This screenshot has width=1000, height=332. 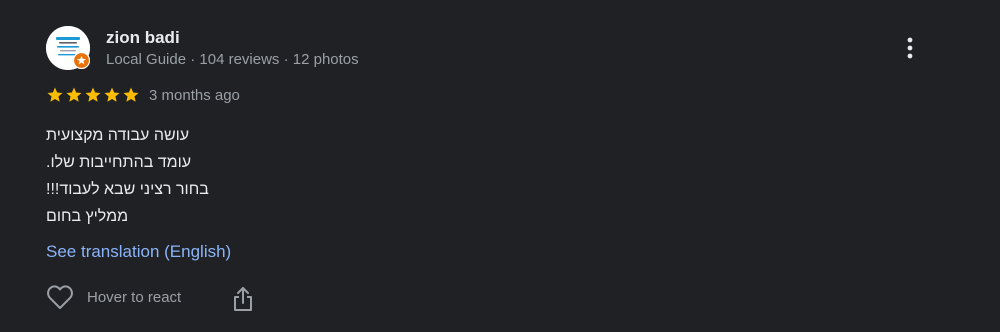 I want to click on heart-outline-icon, so click(x=60, y=297).